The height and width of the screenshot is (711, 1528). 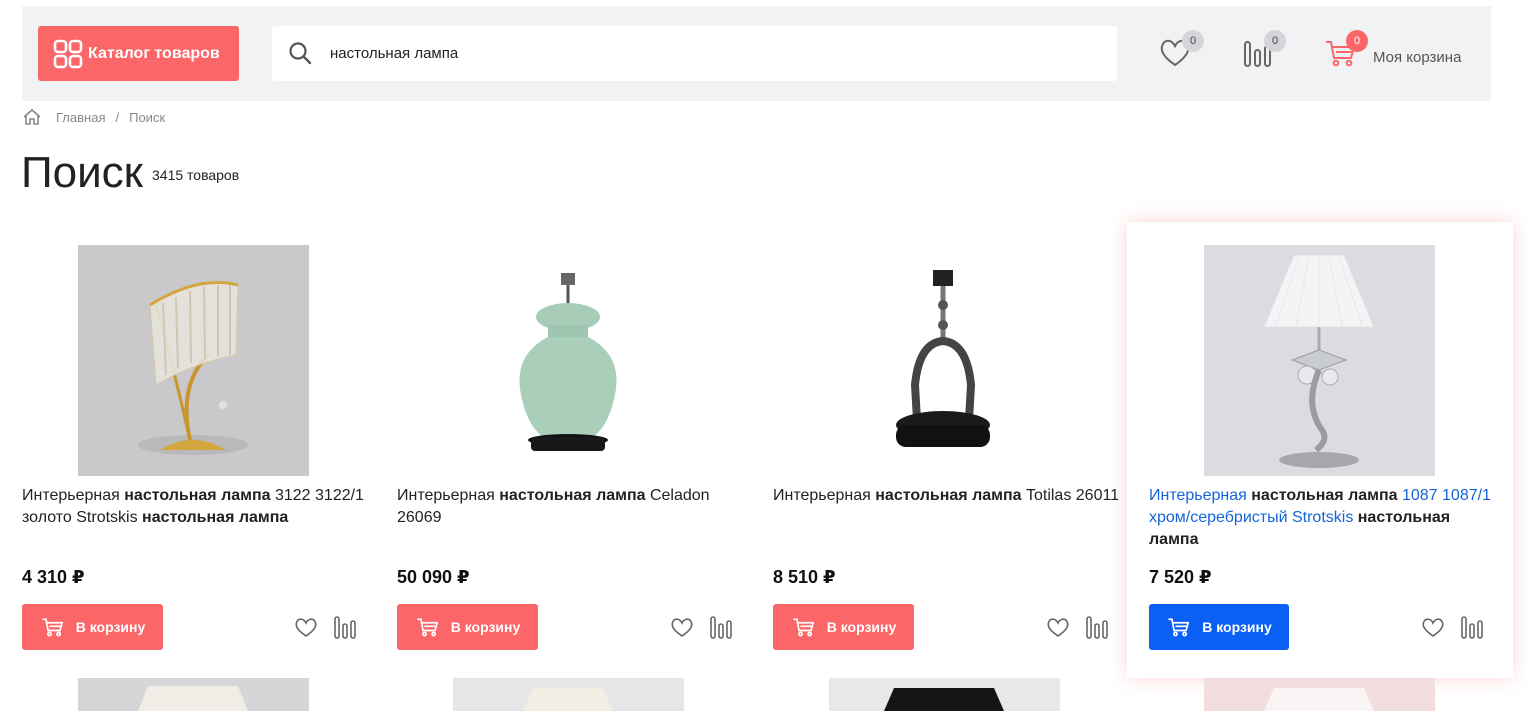 What do you see at coordinates (804, 577) in the screenshot?
I see `product-price: 8 510 ₽` at bounding box center [804, 577].